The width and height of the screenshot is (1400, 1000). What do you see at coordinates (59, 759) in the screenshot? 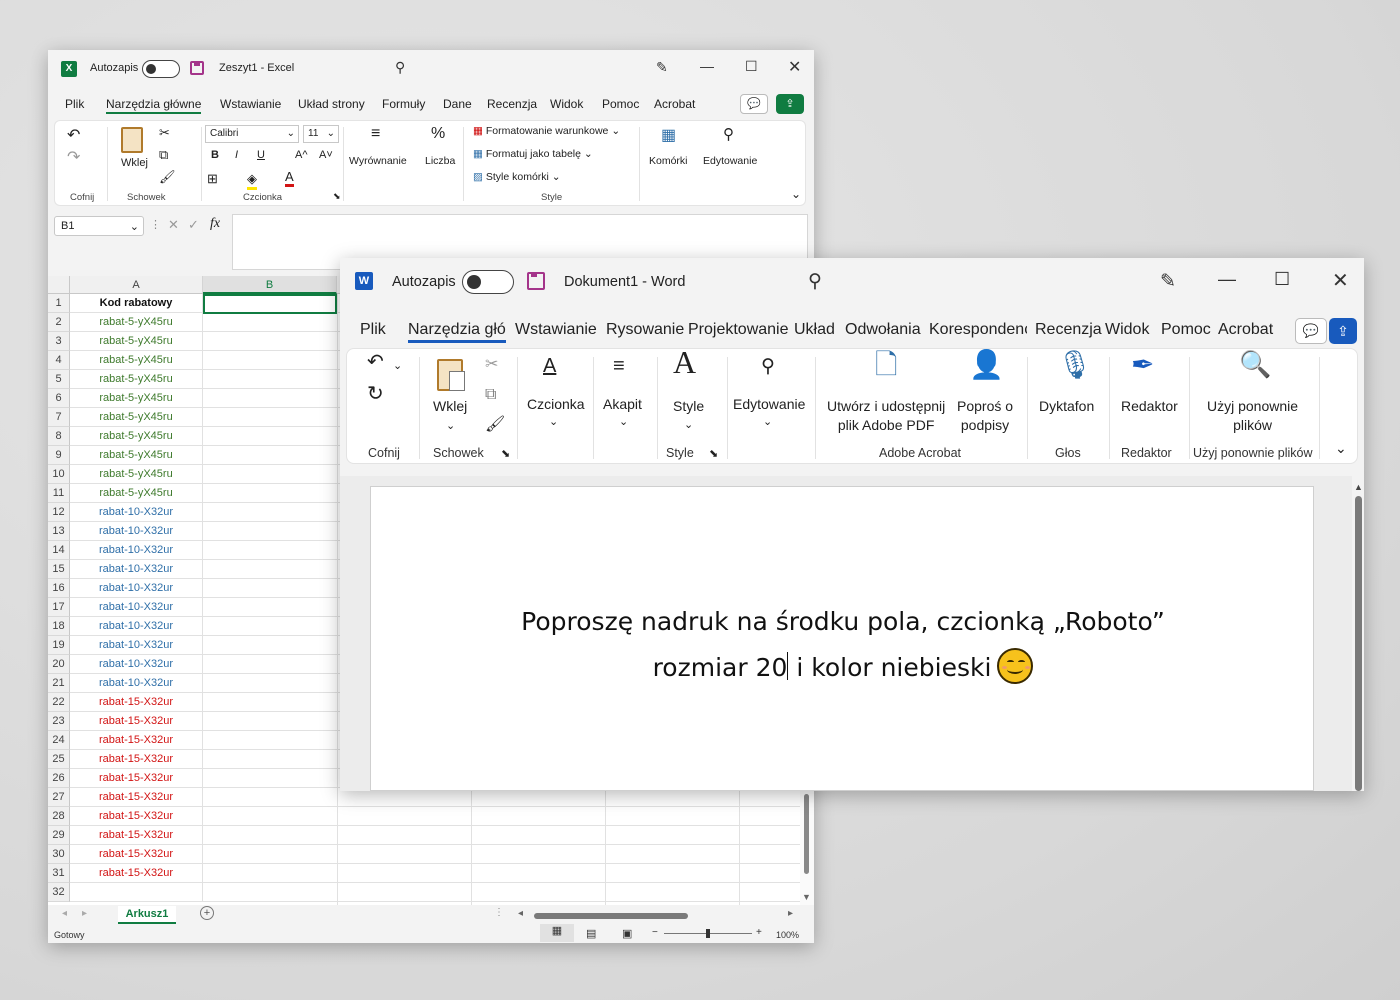
I see `excel-row-header: 25` at bounding box center [59, 759].